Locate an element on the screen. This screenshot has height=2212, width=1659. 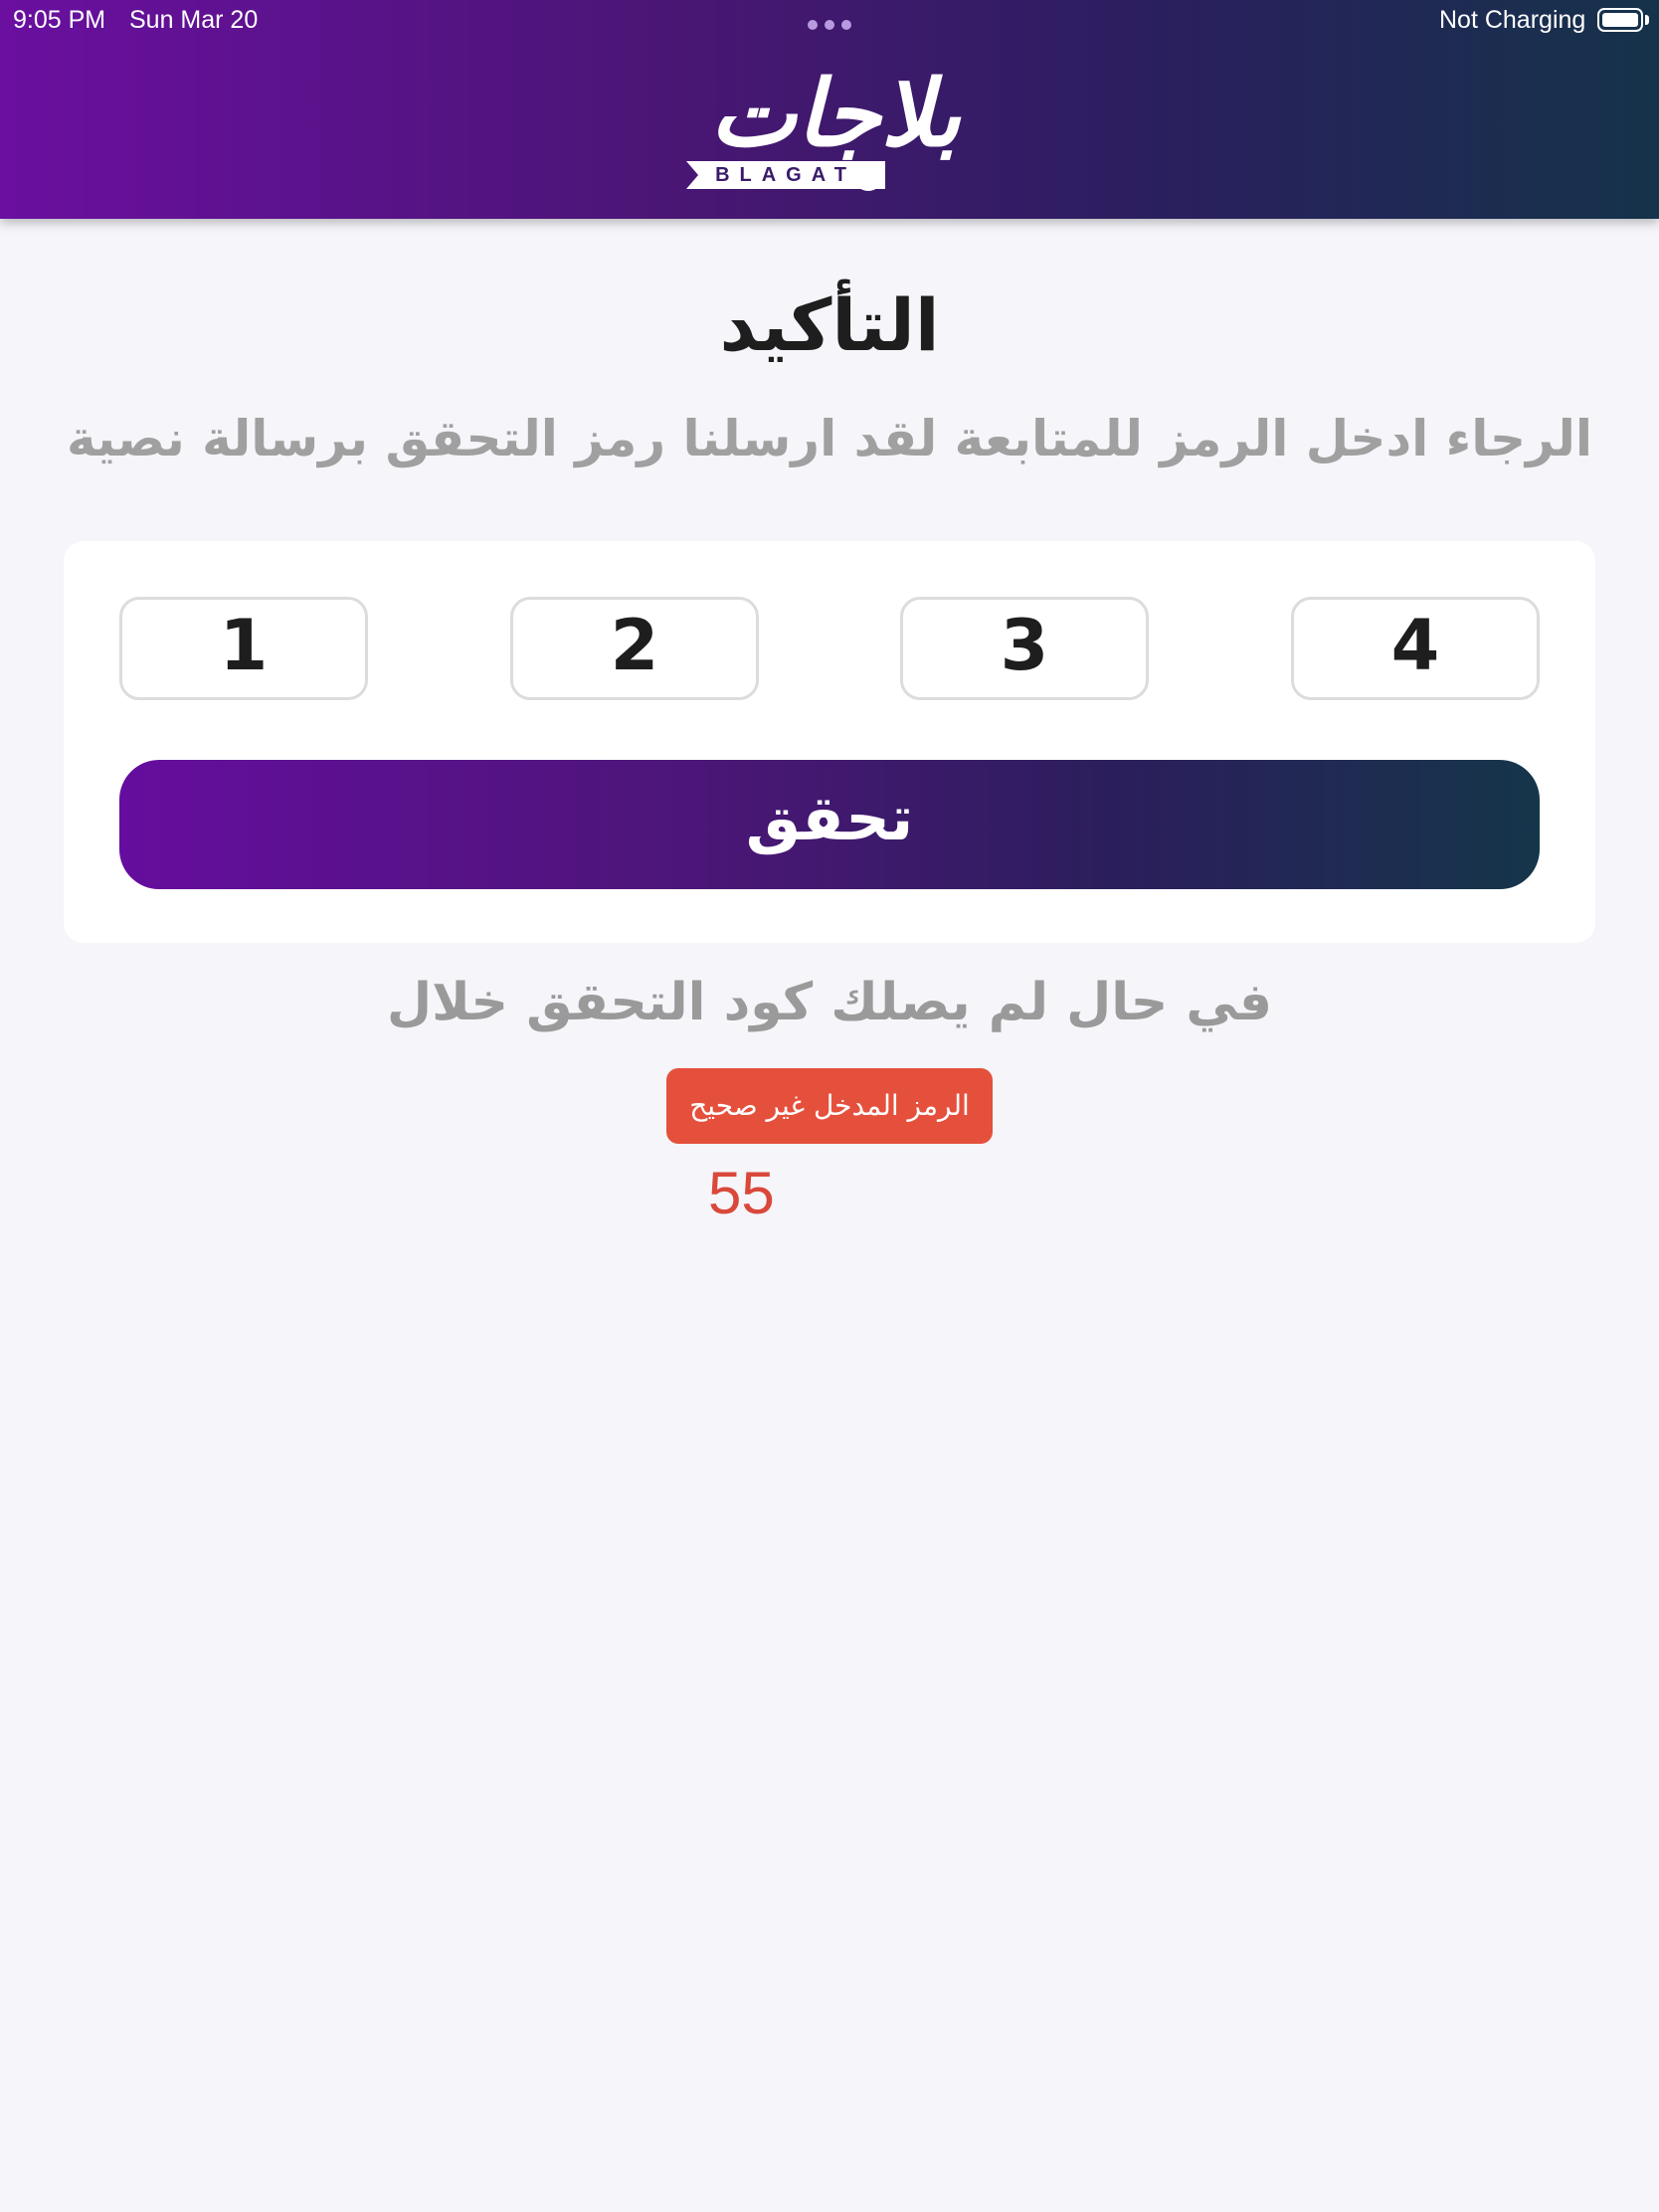
resend-info-text: في حال لم يصلك كود التحقق خلال is located at coordinates (829, 1002).